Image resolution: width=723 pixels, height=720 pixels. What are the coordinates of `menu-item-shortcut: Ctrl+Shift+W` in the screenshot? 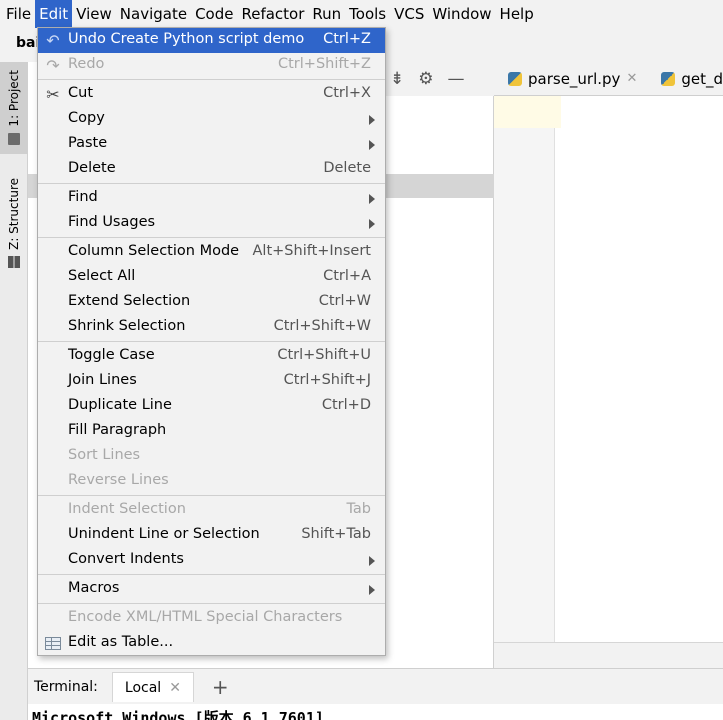 It's located at (322, 326).